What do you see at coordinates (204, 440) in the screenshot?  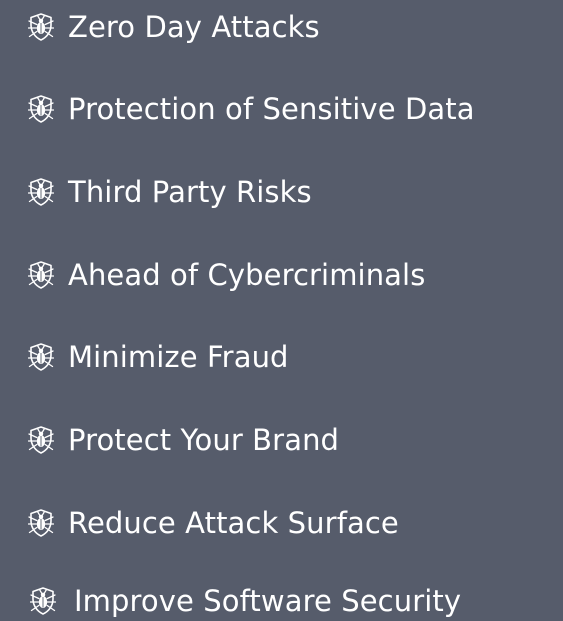 I see `list-item-label: Protect Your Brand` at bounding box center [204, 440].